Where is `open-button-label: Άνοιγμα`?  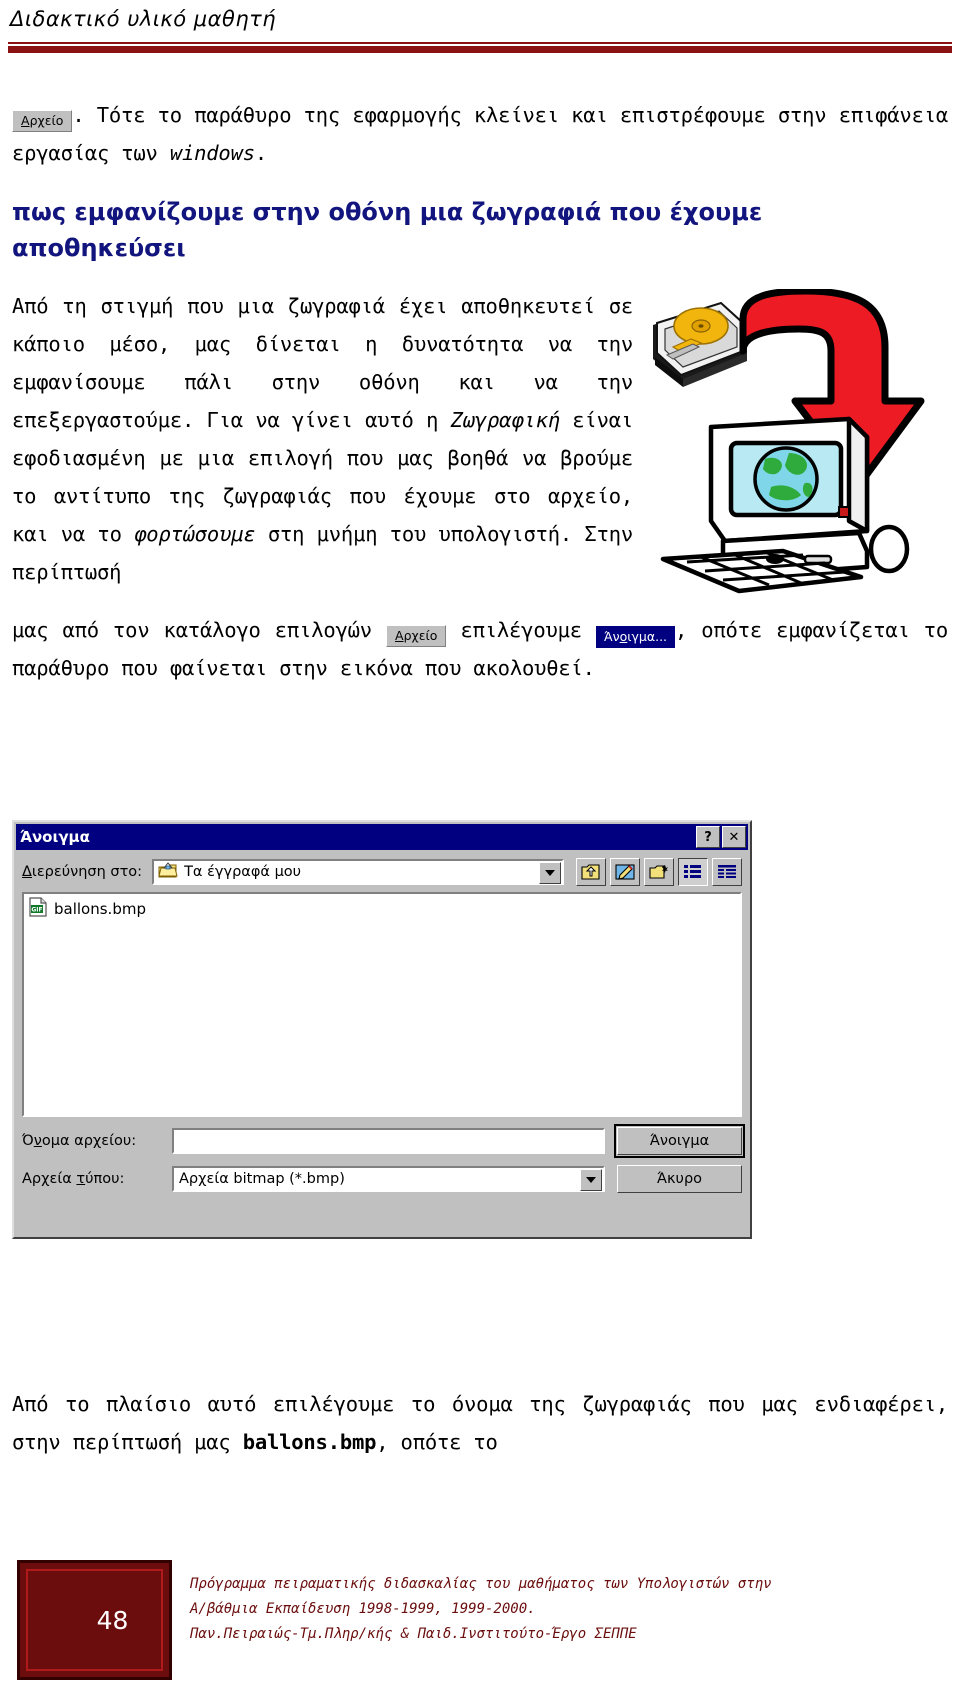 open-button-label: Άνοιγμα is located at coordinates (679, 1141).